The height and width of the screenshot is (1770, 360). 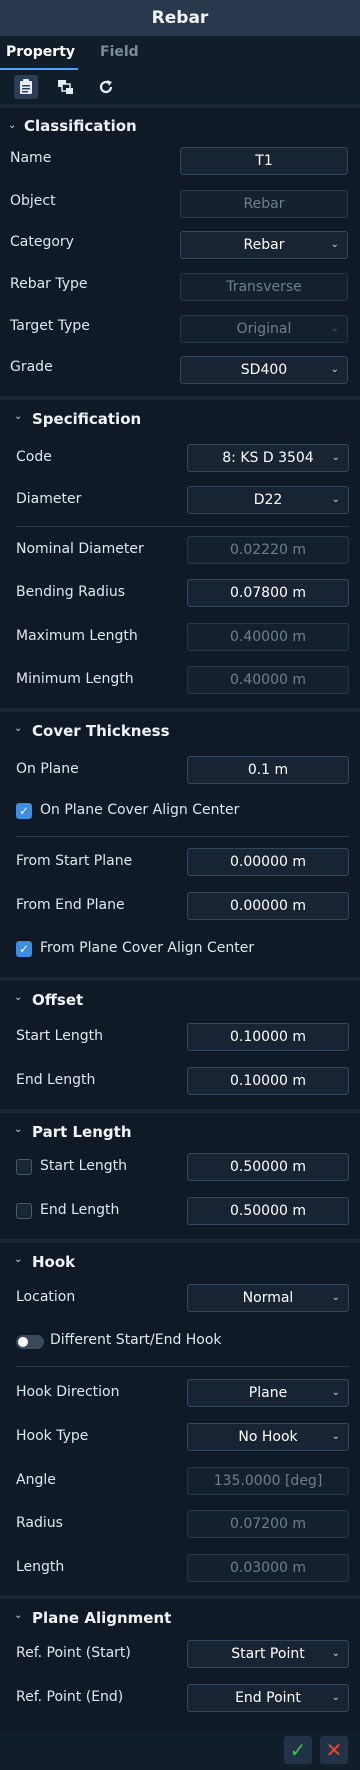 I want to click on angle-label: Angle, so click(x=36, y=1480).